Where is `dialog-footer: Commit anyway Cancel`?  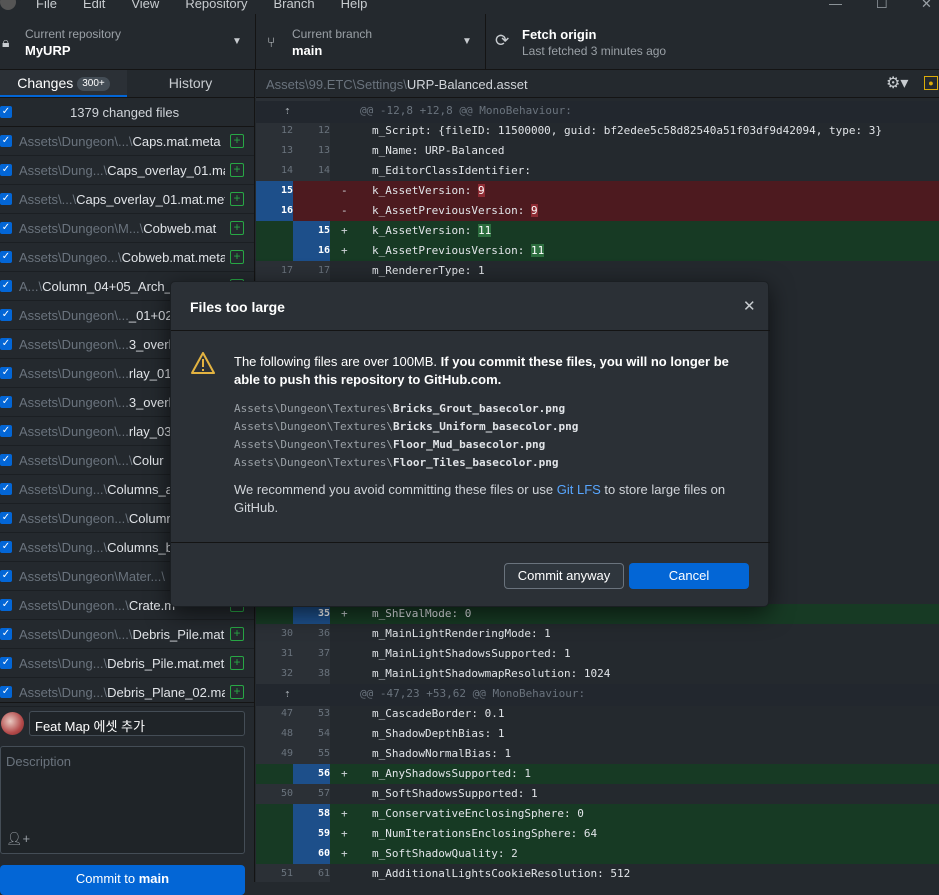
dialog-footer: Commit anyway Cancel is located at coordinates (470, 575).